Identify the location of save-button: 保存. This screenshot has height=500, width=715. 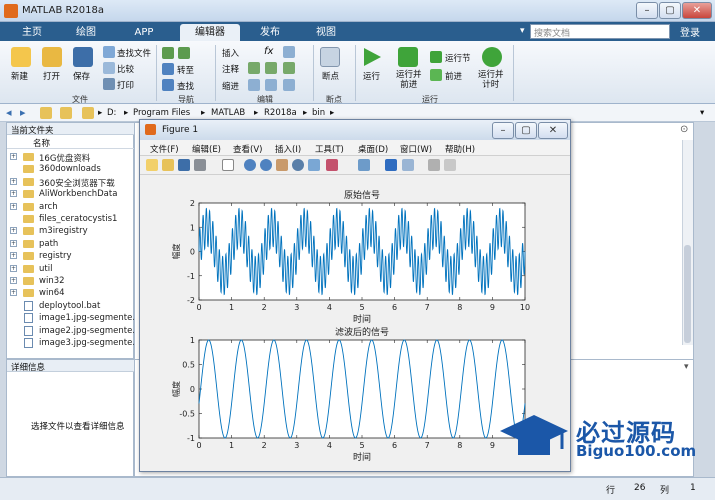
(81, 76).